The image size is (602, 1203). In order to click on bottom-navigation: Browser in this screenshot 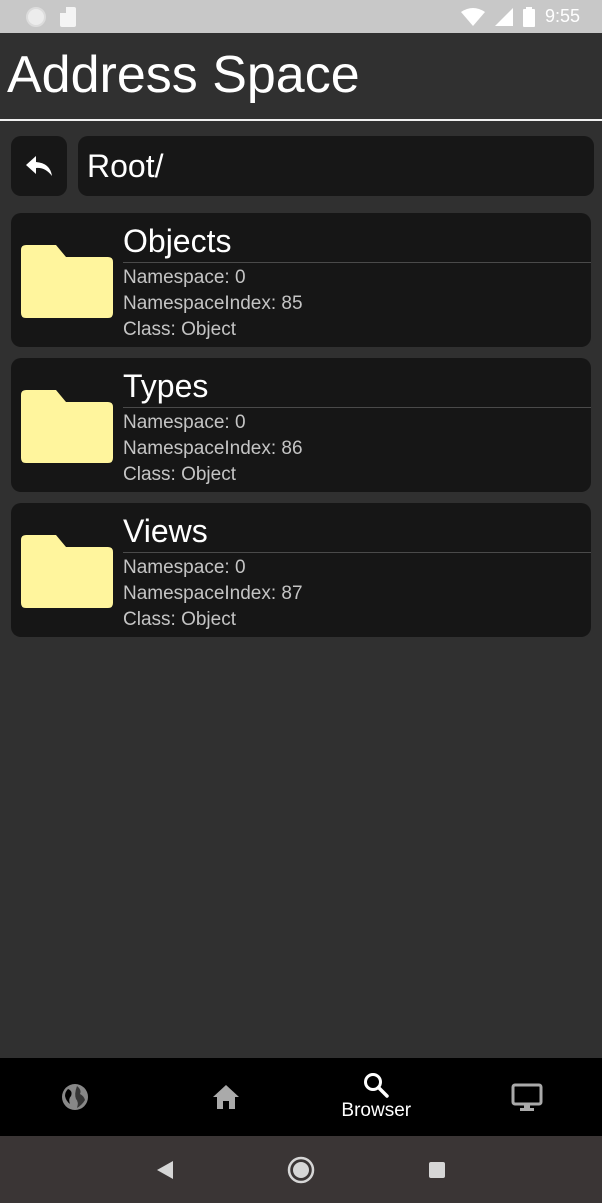, I will do `click(301, 1097)`.